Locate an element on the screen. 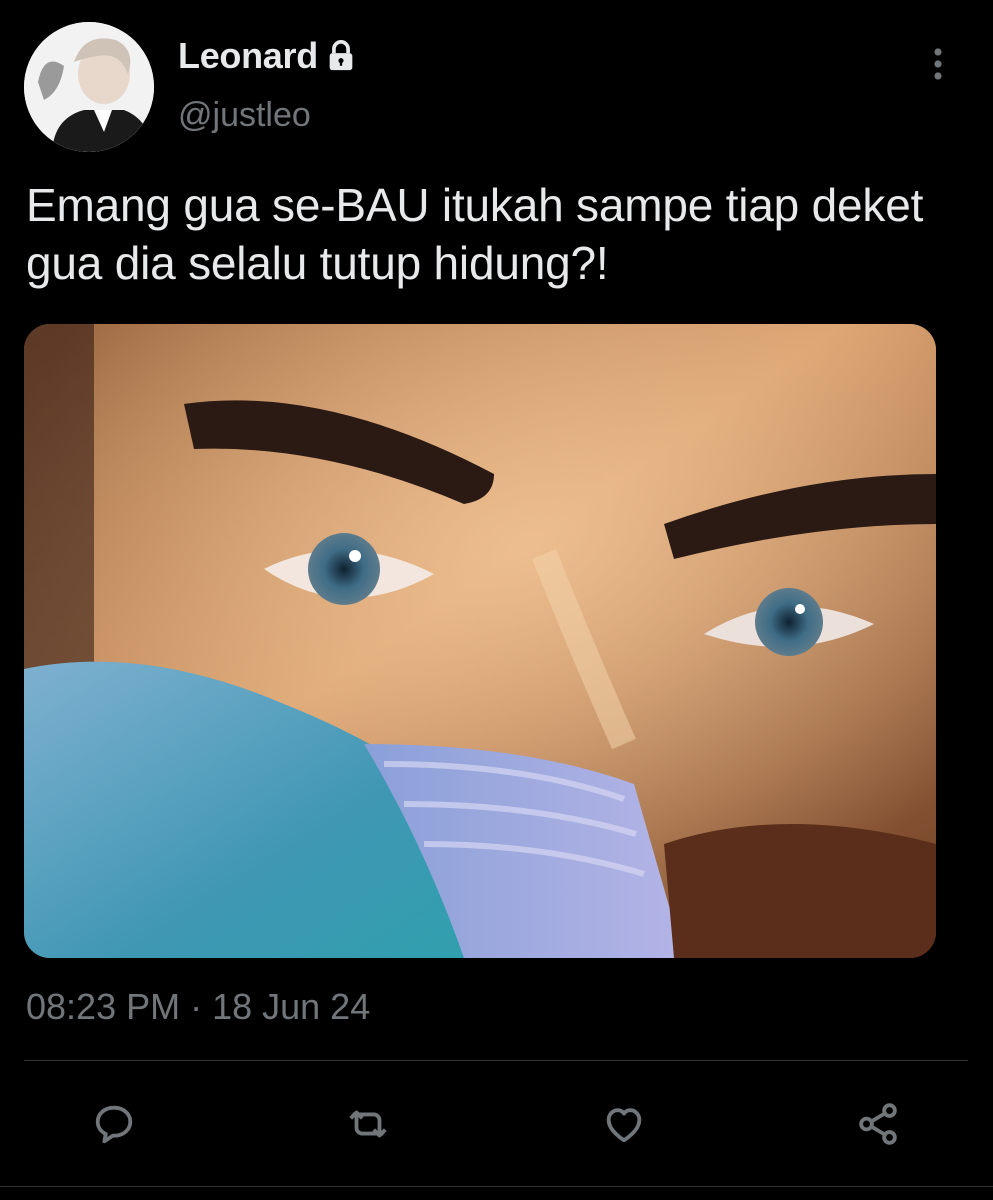 The width and height of the screenshot is (993, 1200). action-bar is located at coordinates (496, 1124).